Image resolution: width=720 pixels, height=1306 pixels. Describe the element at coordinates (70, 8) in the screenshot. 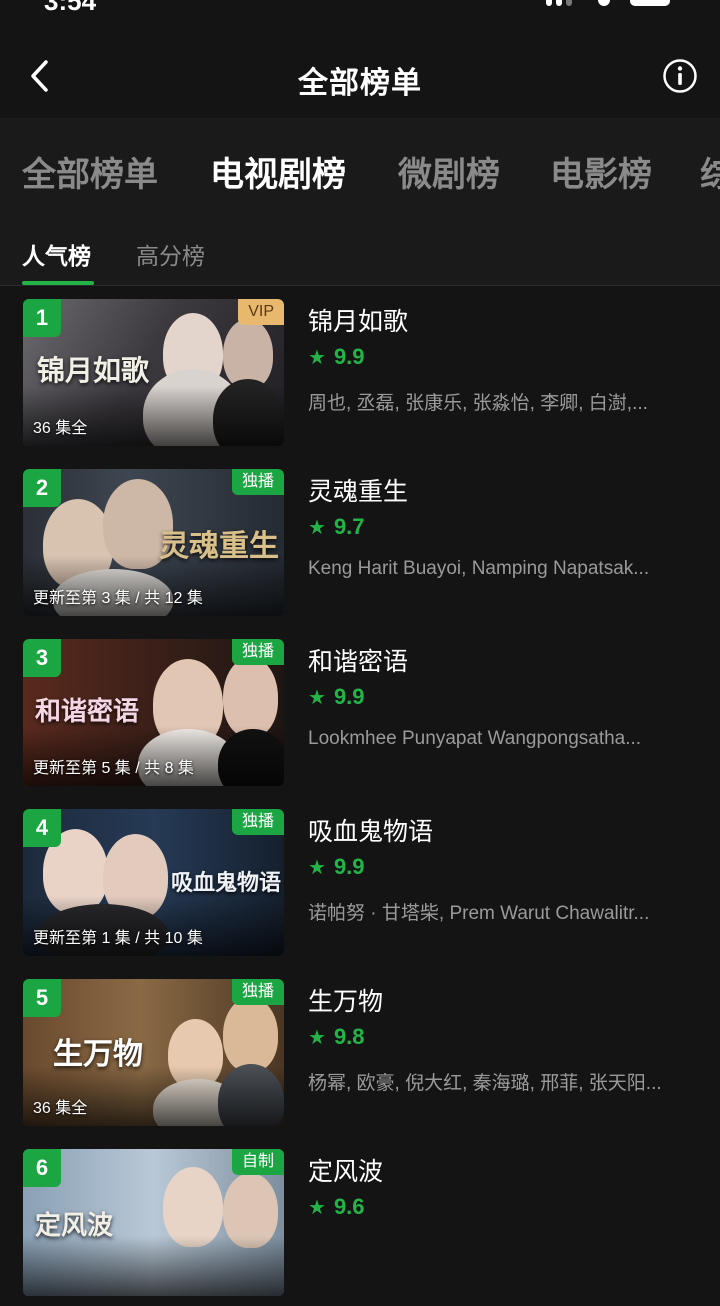

I see `status-time: 3:54` at that location.